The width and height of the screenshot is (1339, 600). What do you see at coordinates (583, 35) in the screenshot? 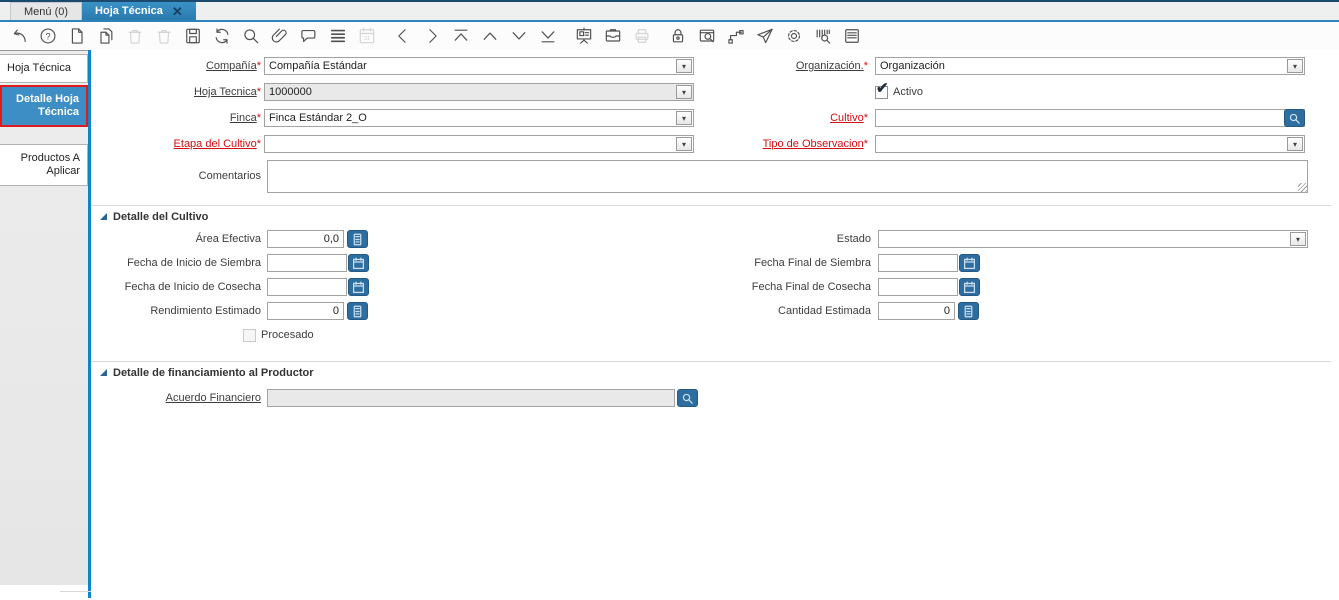
I see `dashboard-button` at bounding box center [583, 35].